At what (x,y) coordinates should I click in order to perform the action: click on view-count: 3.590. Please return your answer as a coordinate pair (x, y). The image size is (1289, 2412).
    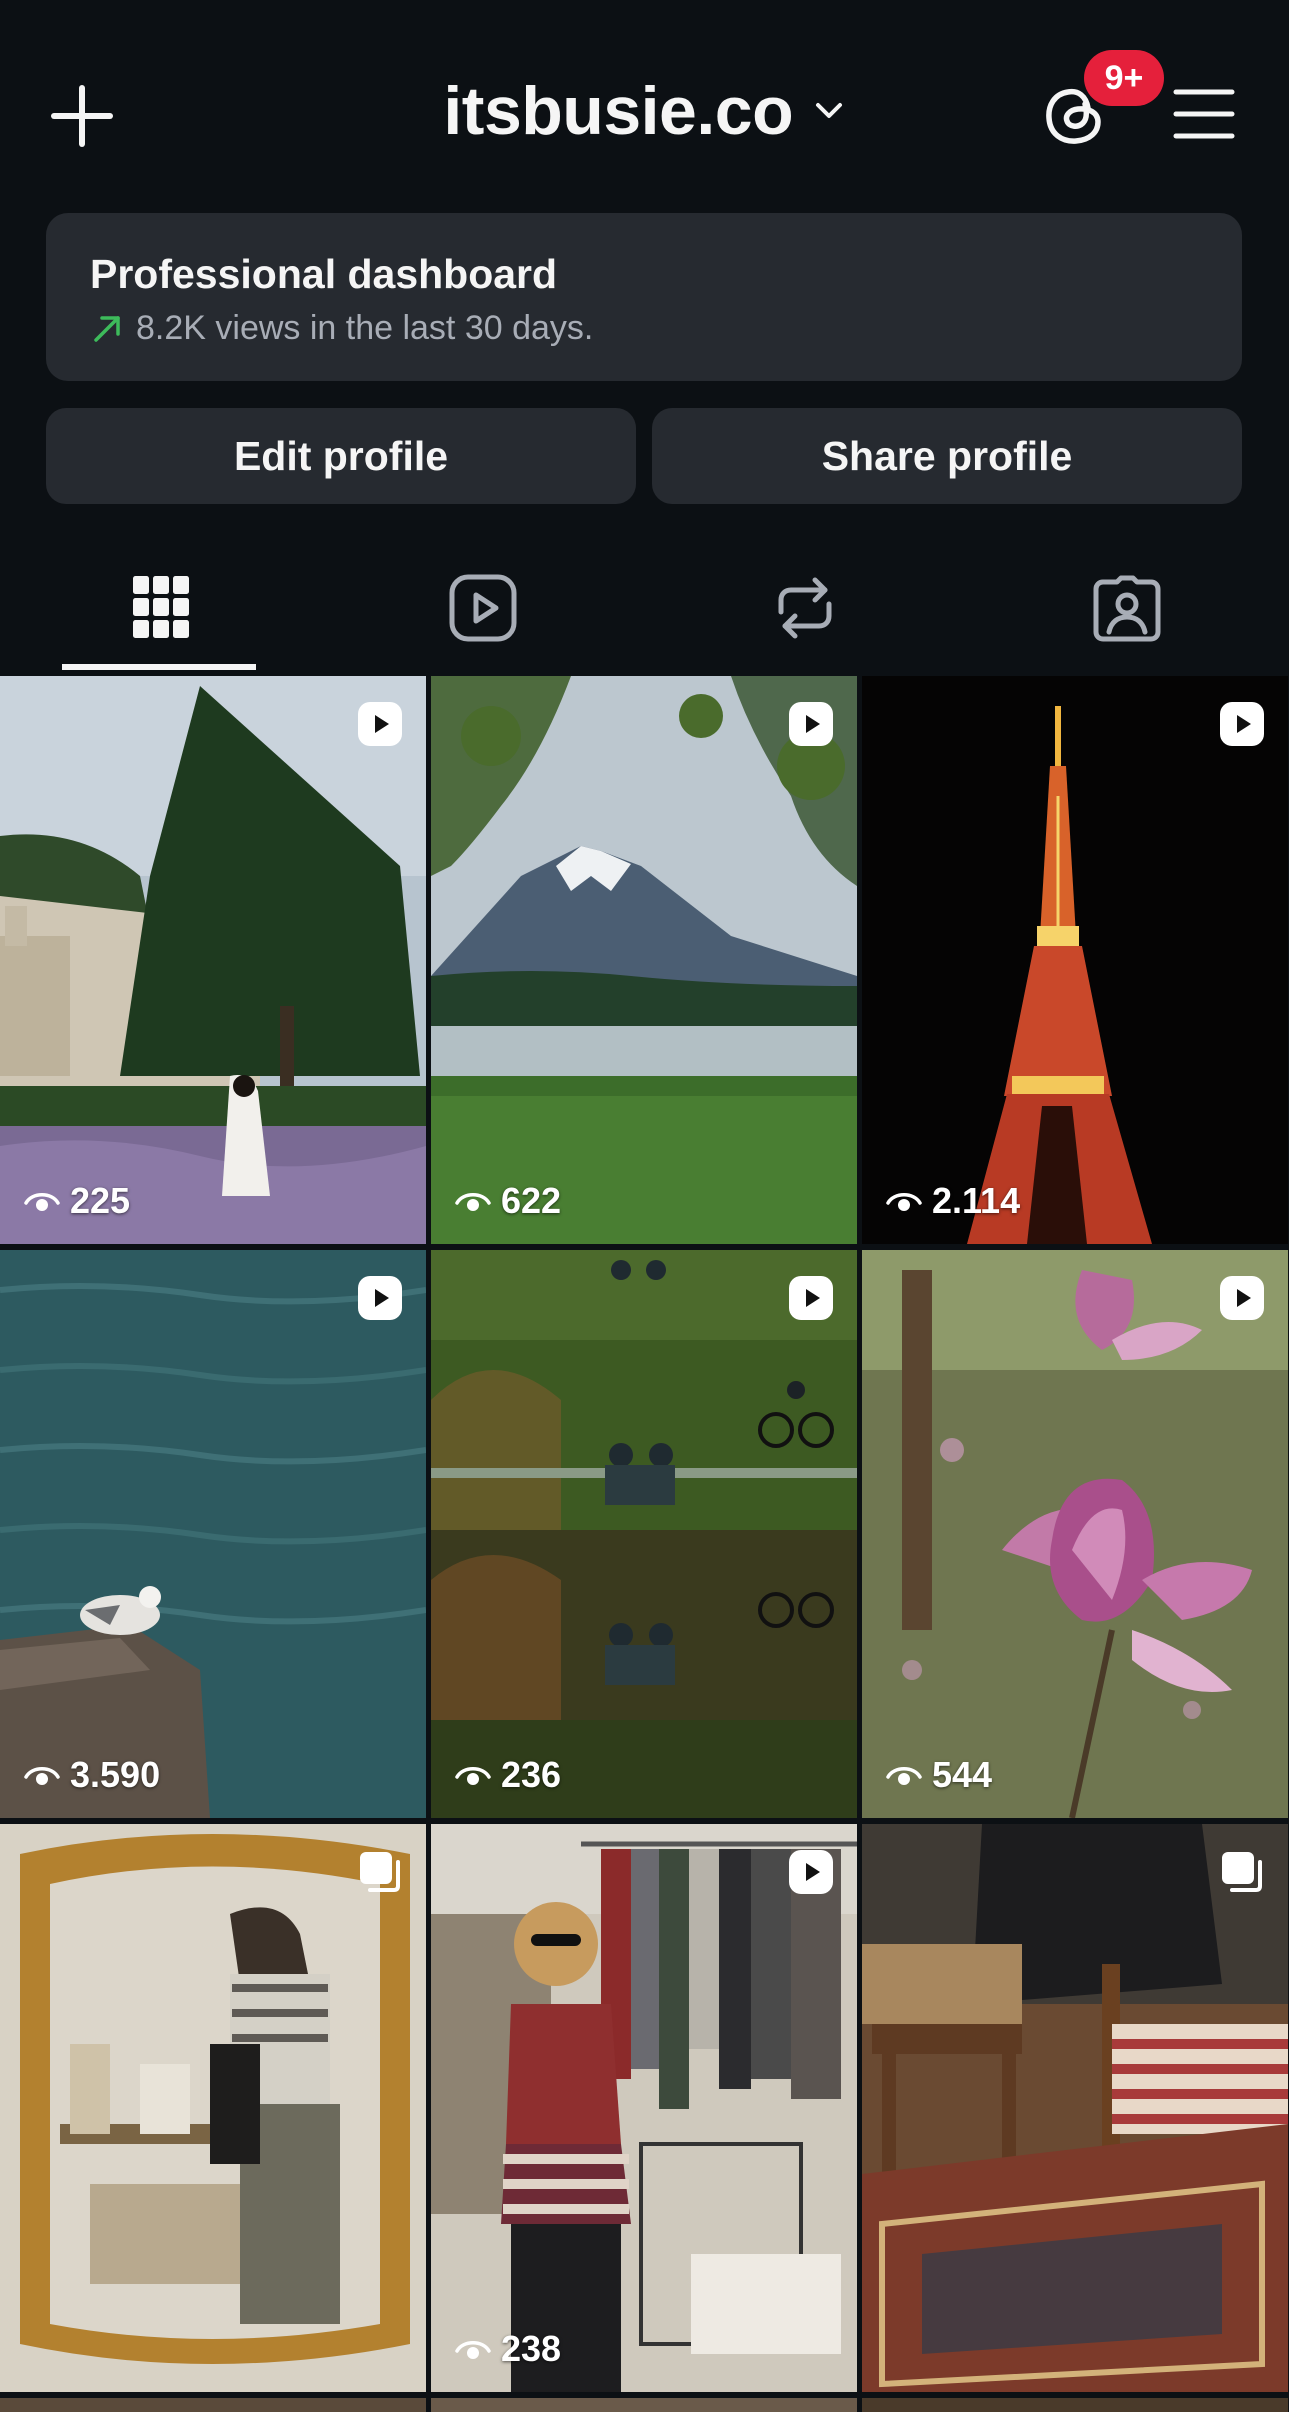
    Looking at the image, I should click on (92, 1775).